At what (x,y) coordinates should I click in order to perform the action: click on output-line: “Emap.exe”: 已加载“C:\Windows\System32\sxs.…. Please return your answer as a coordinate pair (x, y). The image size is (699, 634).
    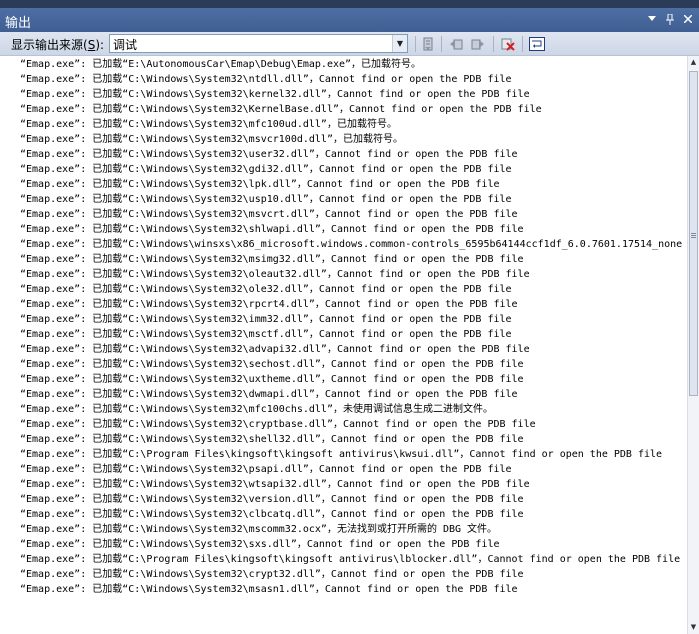
    Looking at the image, I should click on (260, 544).